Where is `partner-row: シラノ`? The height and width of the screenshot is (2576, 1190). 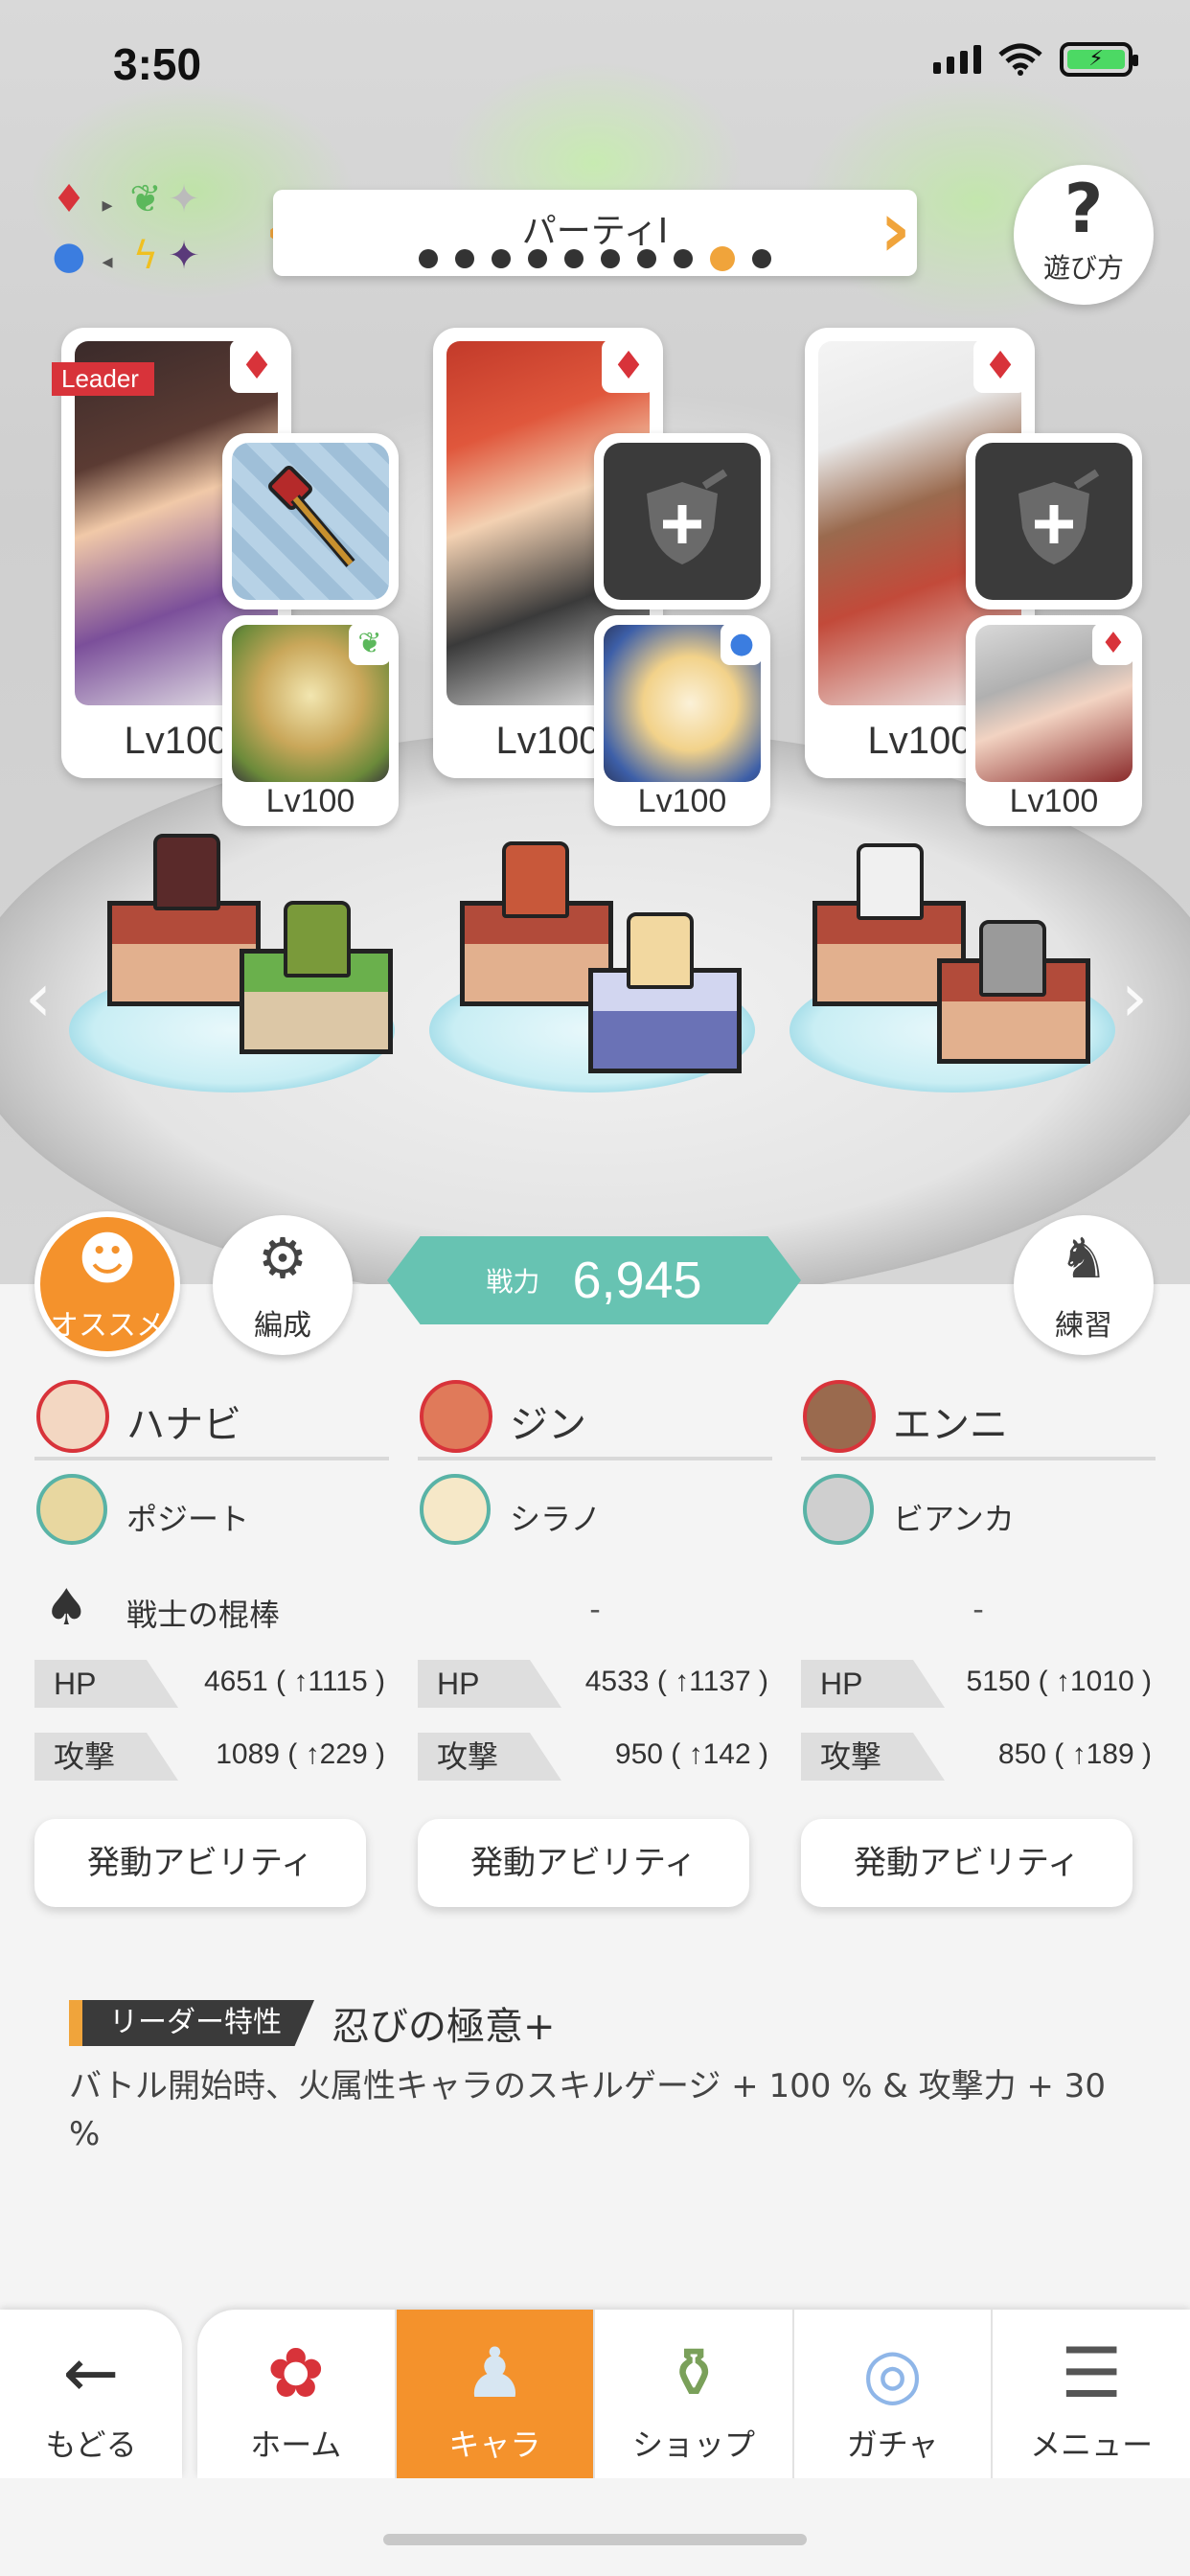
partner-row: シラノ is located at coordinates (595, 1508).